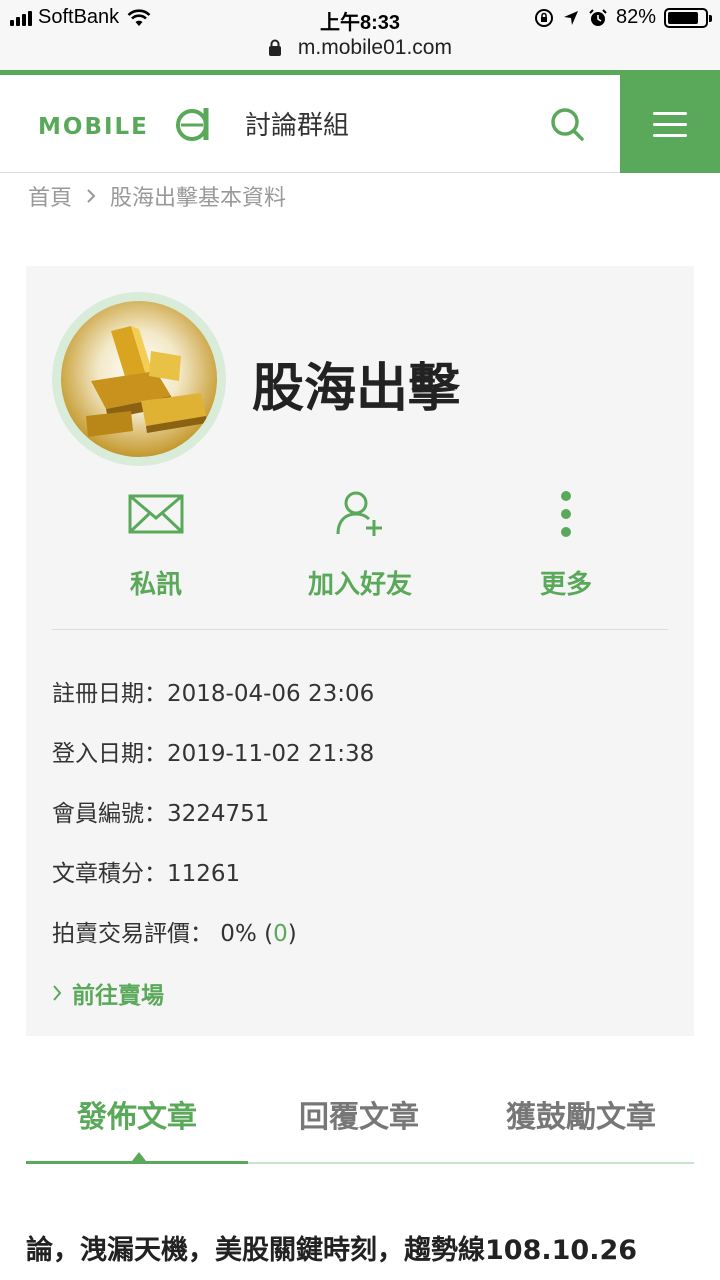 Image resolution: width=720 pixels, height=1280 pixels. Describe the element at coordinates (118, 996) in the screenshot. I see `goto-shop-label: 前往賣場` at that location.